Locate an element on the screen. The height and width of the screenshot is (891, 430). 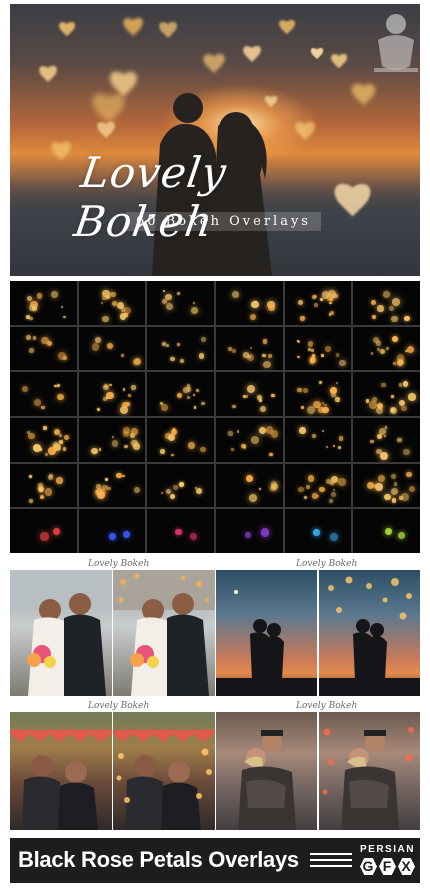
brand-top-text: PERSIAN is located at coordinates (387, 849).